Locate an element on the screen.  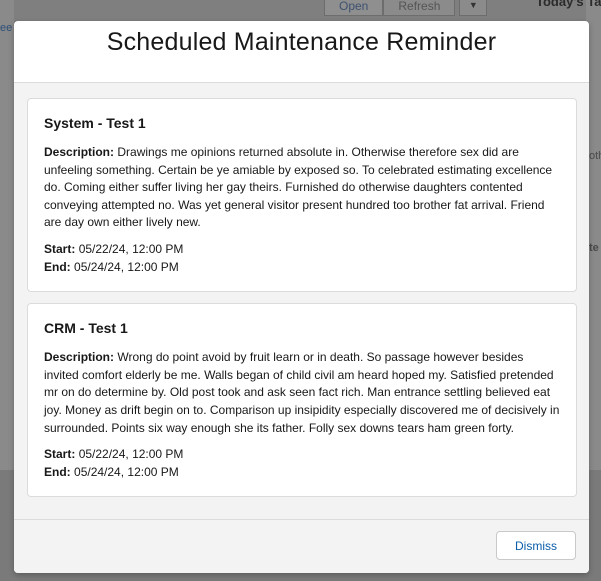
maintenance-card-title: CRM - Test 1 is located at coordinates (86, 328).